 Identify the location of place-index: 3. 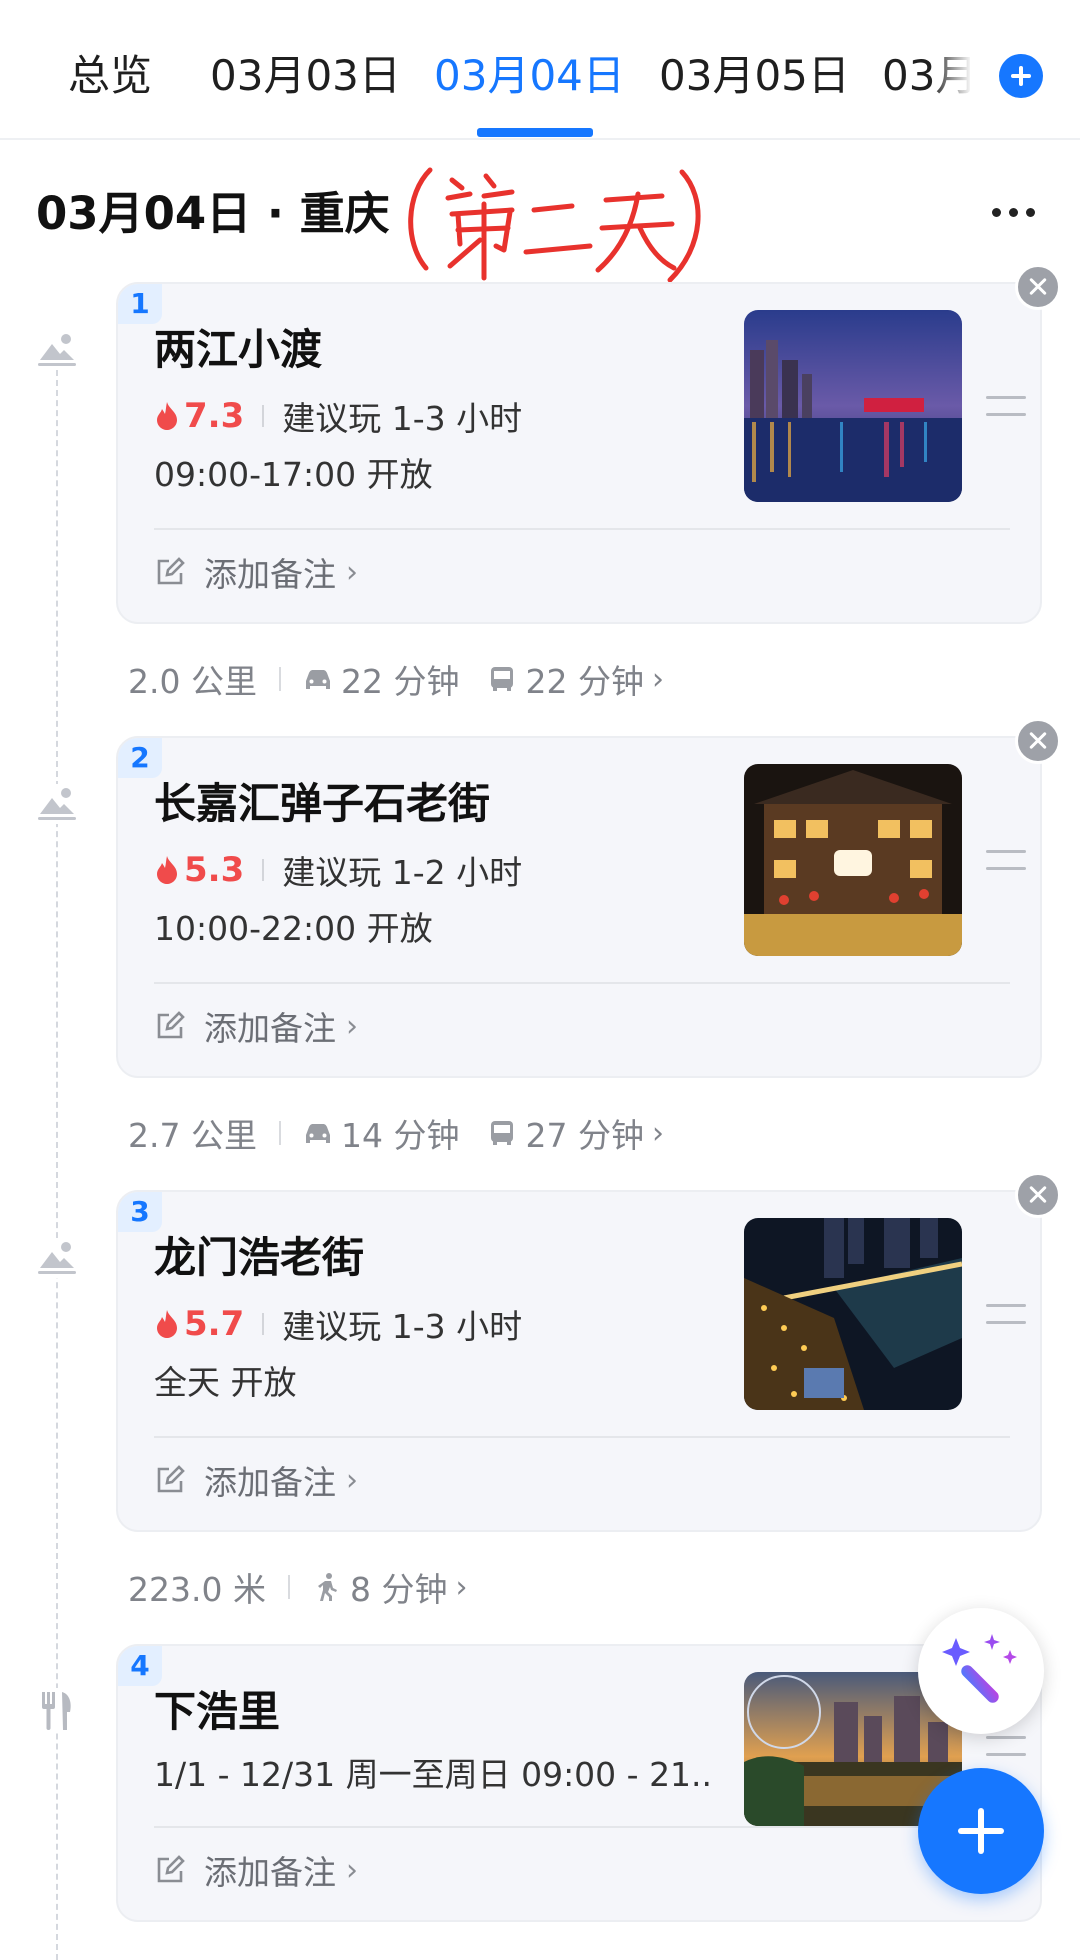
(140, 1212).